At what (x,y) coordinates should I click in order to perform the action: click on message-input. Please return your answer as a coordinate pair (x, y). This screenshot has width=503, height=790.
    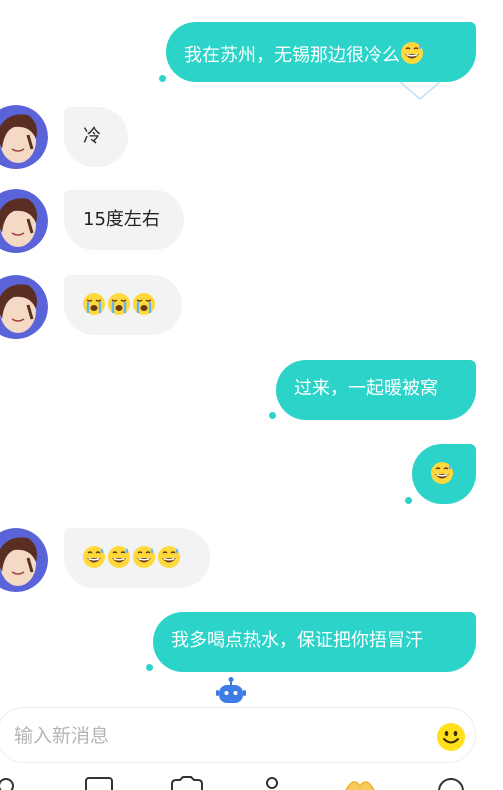
    Looking at the image, I should click on (214, 736).